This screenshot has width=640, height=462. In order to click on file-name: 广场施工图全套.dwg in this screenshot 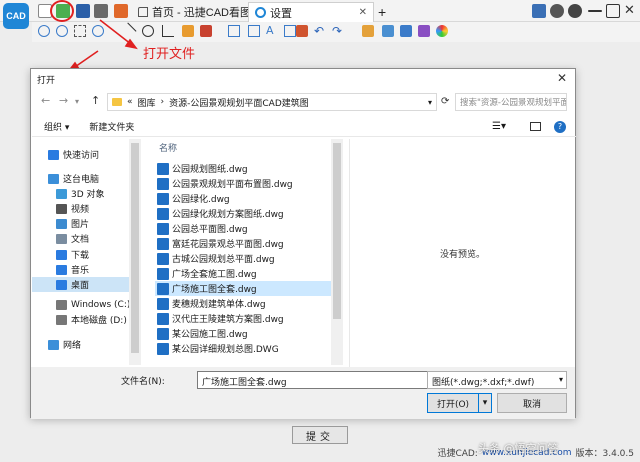, I will do `click(214, 290)`.